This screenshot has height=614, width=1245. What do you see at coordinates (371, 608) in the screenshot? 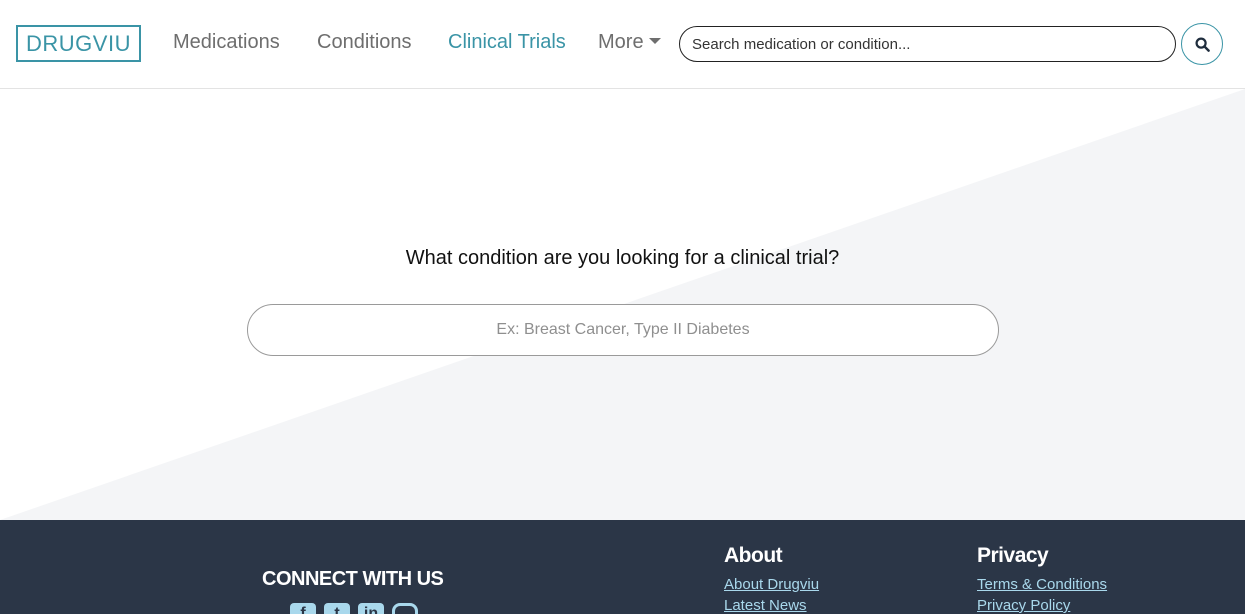
I see `linkedin-icon: in` at bounding box center [371, 608].